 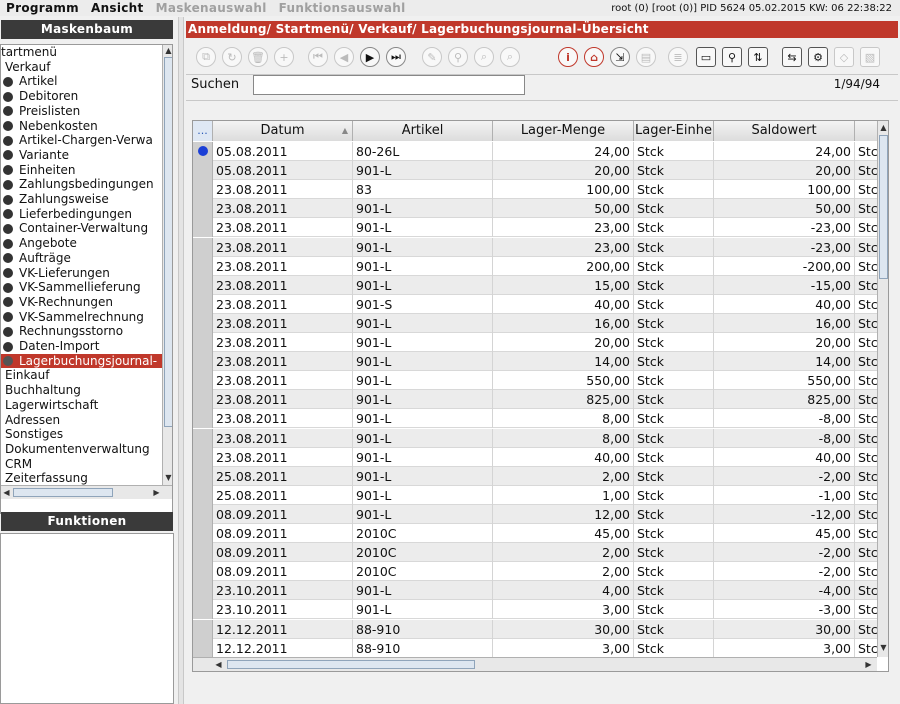 I want to click on tree-item: Lagerwirtschaft, so click(x=81, y=405).